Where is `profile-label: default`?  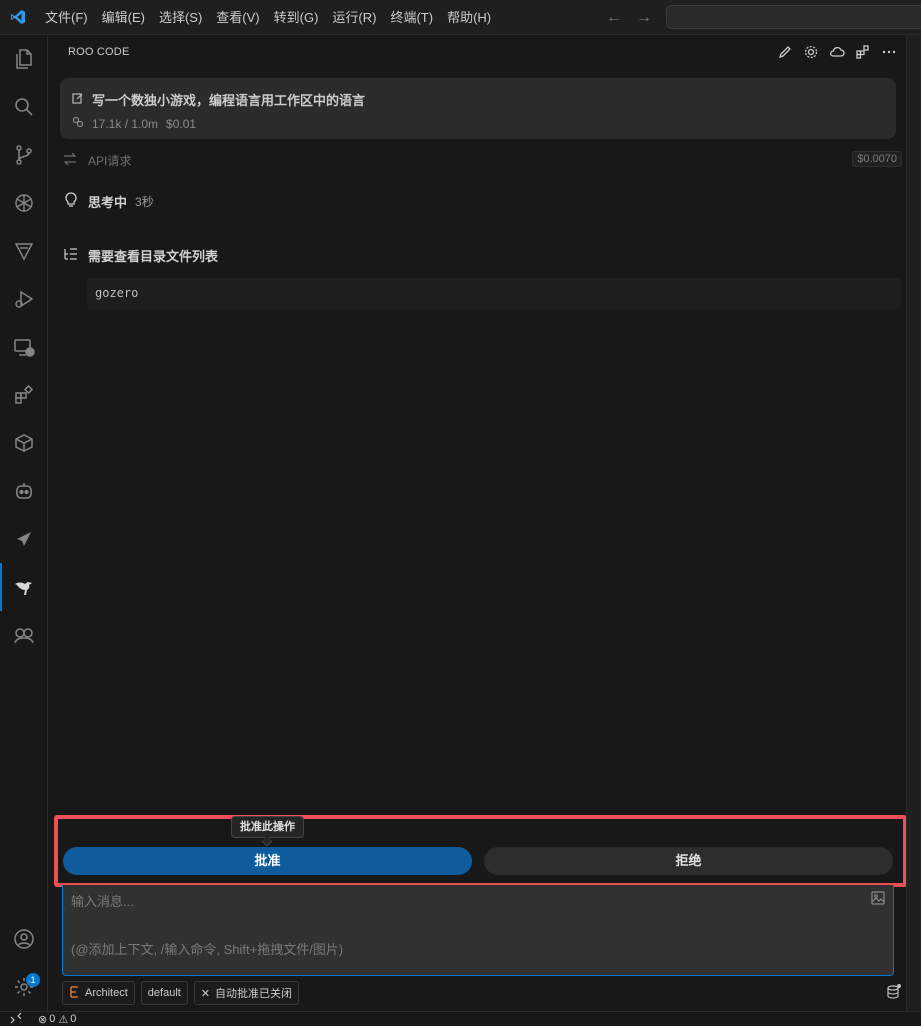 profile-label: default is located at coordinates (164, 993).